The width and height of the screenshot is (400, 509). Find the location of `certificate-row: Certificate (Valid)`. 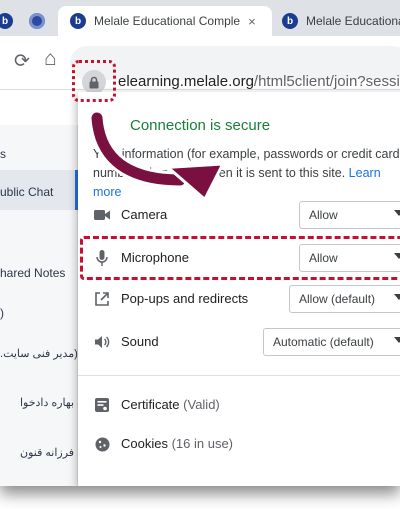

certificate-row: Certificate (Valid) is located at coordinates (239, 404).